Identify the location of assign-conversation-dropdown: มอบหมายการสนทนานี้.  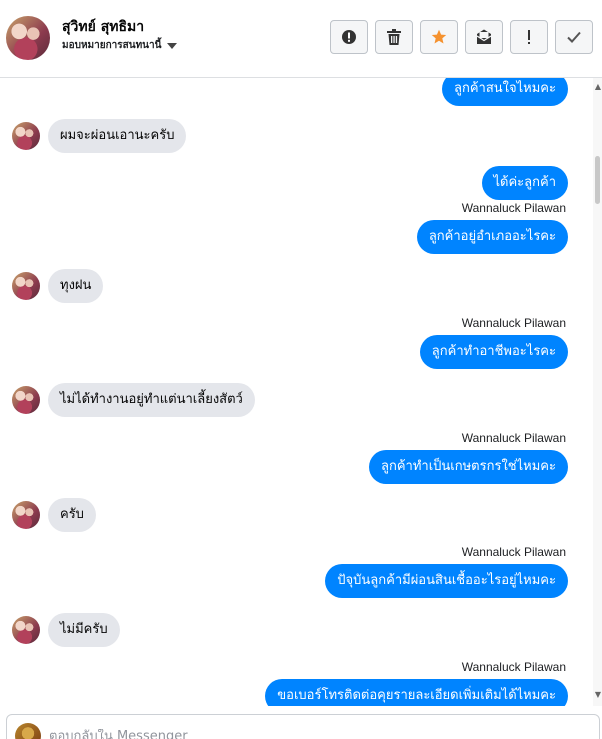
(120, 45).